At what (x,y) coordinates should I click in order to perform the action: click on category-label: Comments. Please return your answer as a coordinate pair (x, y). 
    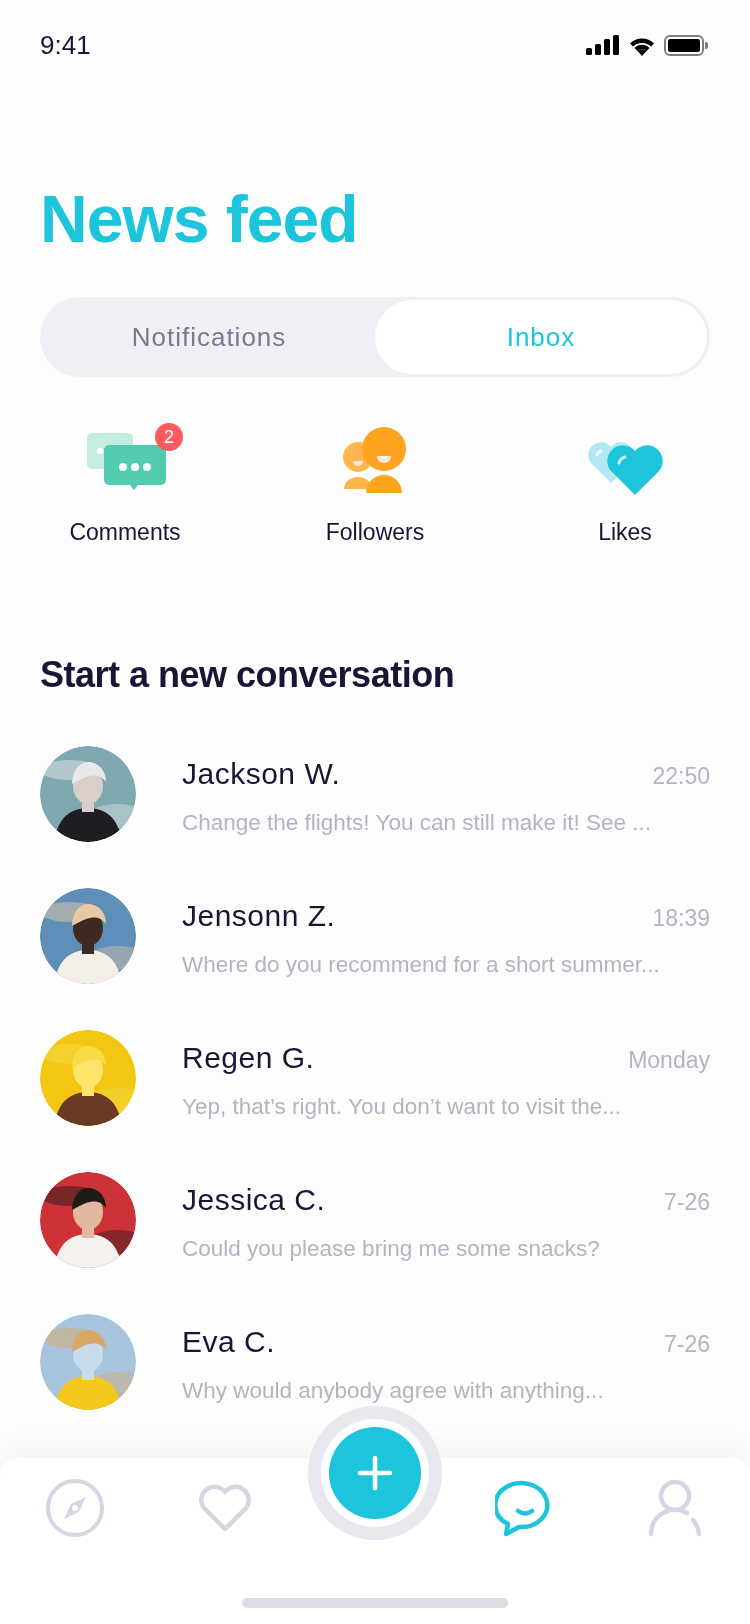
    Looking at the image, I should click on (125, 532).